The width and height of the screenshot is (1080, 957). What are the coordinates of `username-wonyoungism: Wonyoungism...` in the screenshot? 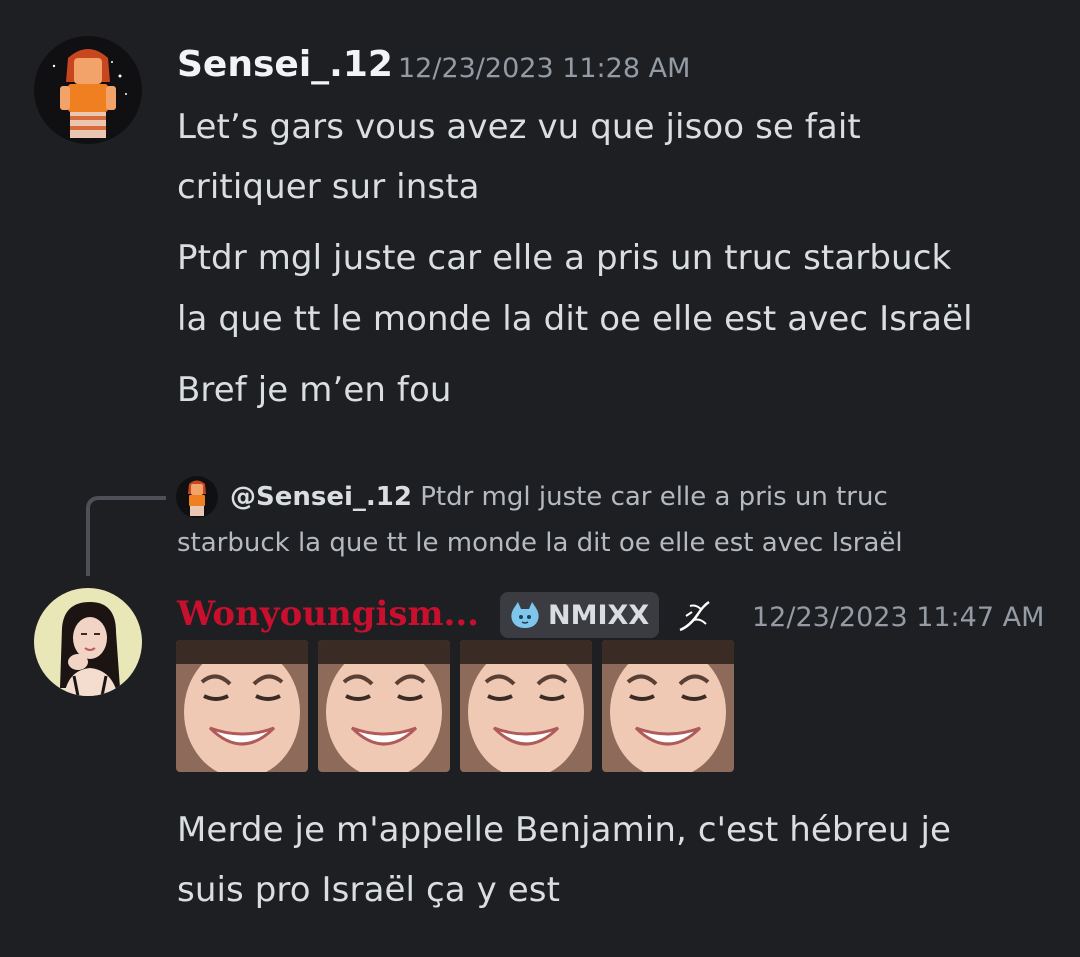 It's located at (328, 614).